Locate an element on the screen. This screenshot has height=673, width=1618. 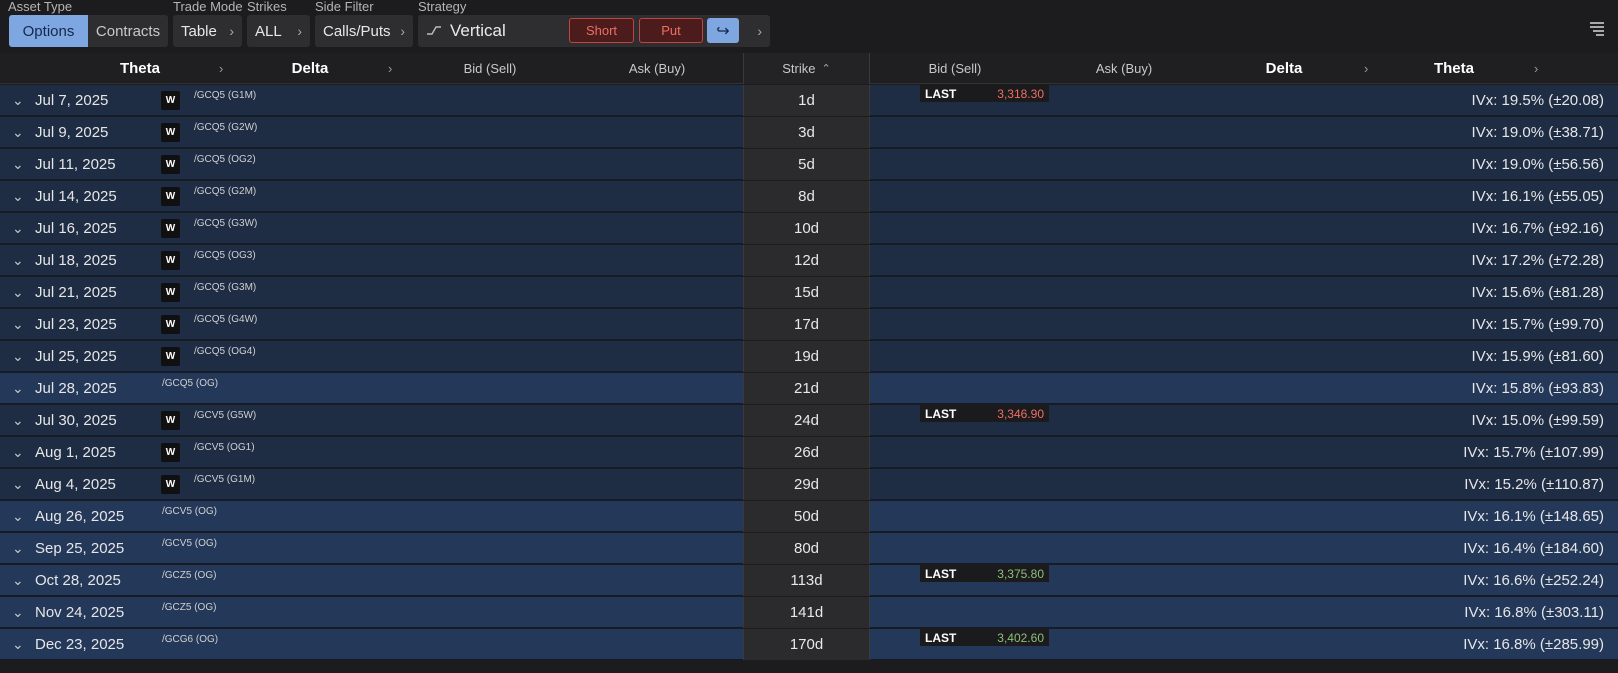
expiration-left-cell: ⌄ Jul 9, 2025 W/GCQ5 (G2W) is located at coordinates (372, 132).